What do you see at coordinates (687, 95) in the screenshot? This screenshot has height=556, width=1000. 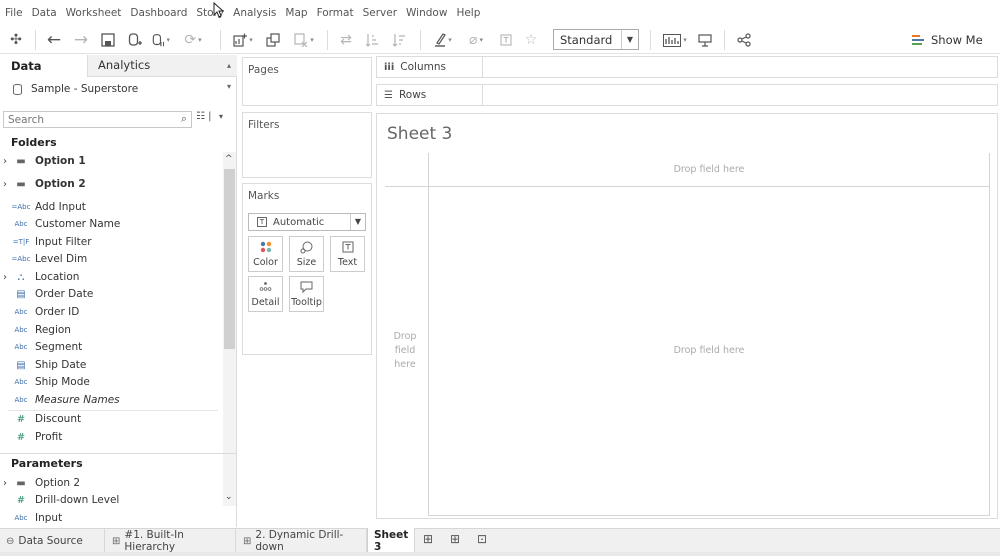 I see `rows-shelf: ☰ Rows` at bounding box center [687, 95].